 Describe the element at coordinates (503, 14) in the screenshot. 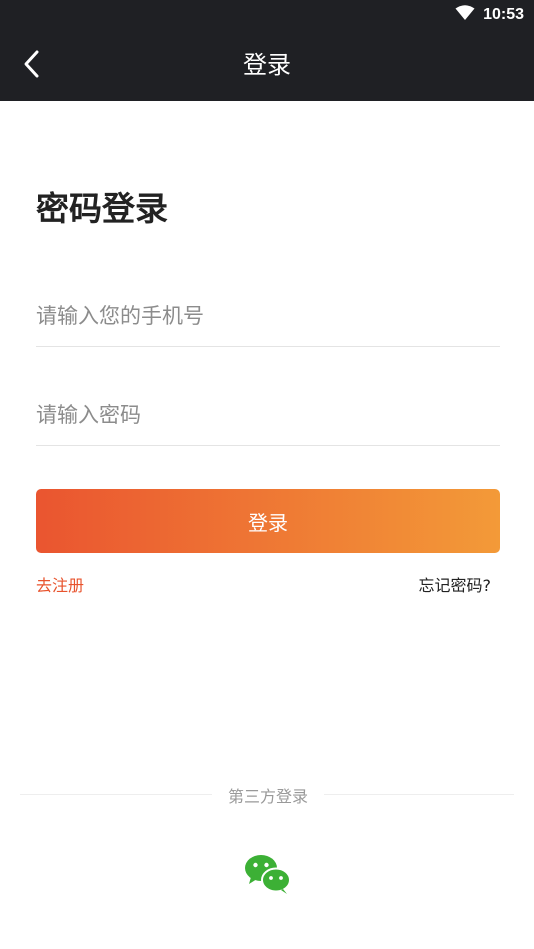

I see `status-time: 10:53` at that location.